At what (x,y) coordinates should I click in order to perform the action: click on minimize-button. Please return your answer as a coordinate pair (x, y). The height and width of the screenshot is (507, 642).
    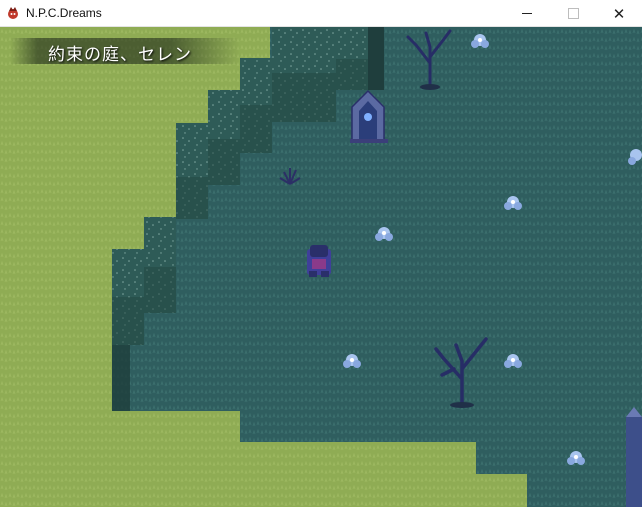
    Looking at the image, I should click on (527, 13).